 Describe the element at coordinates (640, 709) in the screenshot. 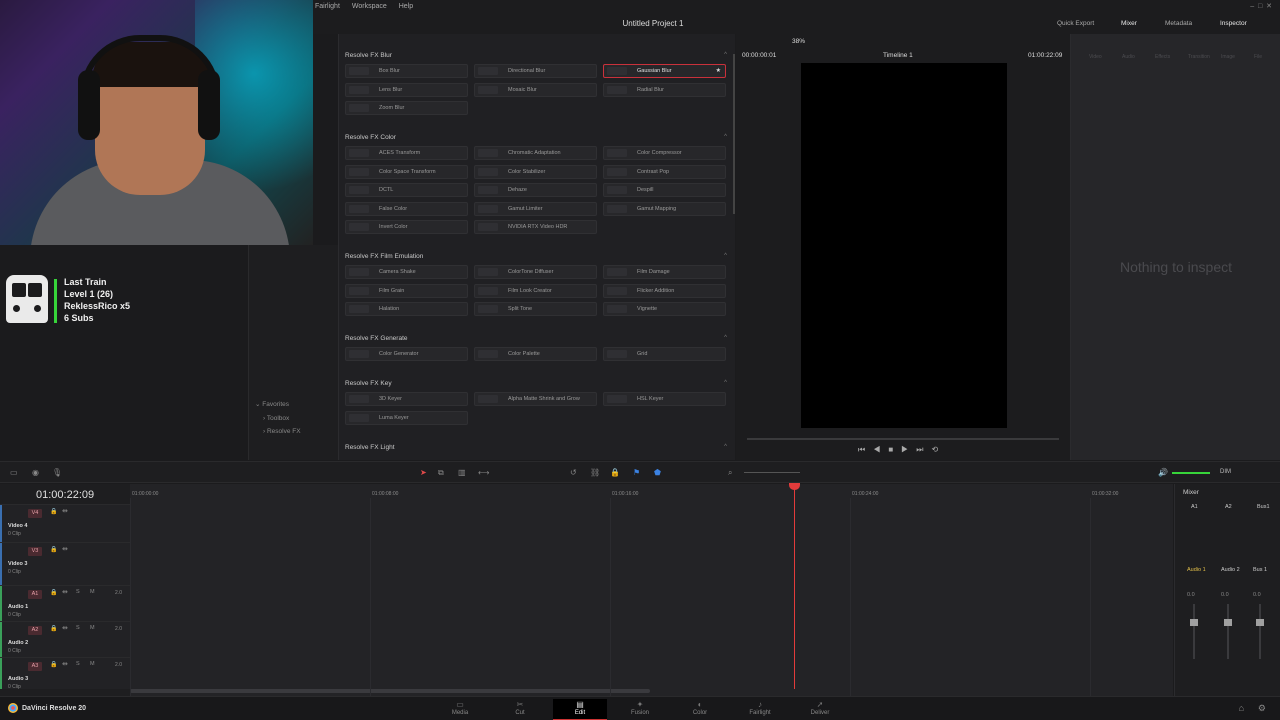

I see `page-tab-fusion: ✦ Fusion` at that location.